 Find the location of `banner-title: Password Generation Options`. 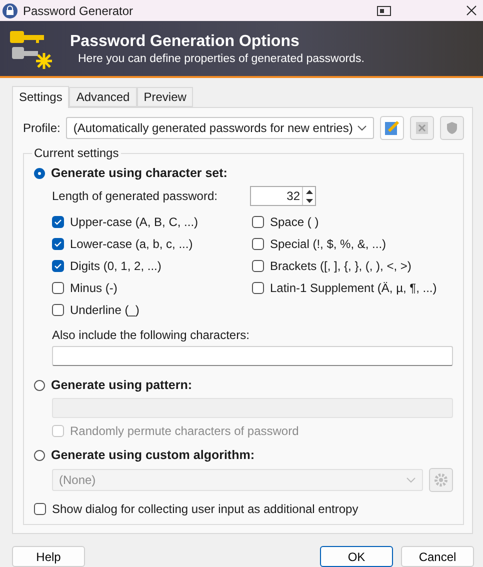

banner-title: Password Generation Options is located at coordinates (185, 41).